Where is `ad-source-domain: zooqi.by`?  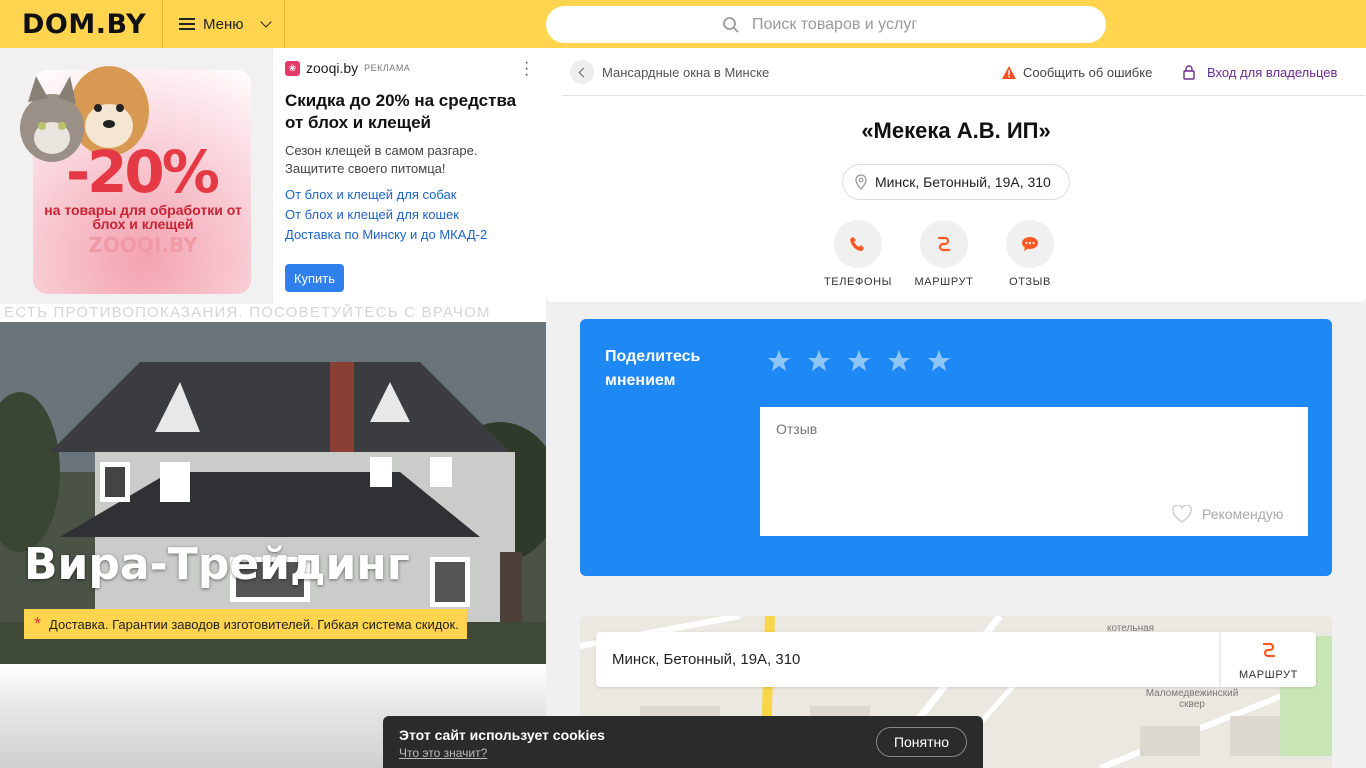 ad-source-domain: zooqi.by is located at coordinates (332, 68).